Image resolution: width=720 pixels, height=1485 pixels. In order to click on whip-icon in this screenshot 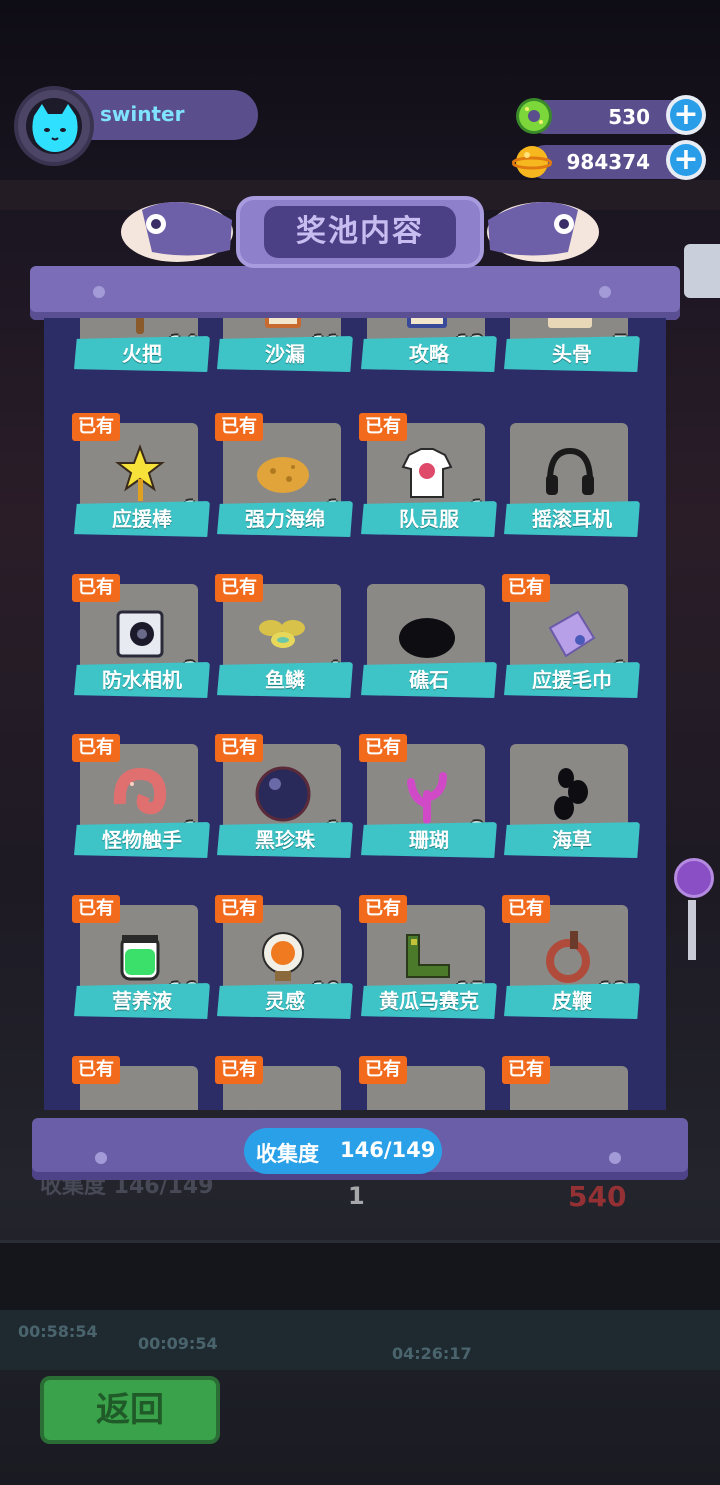, I will do `click(568, 957)`.